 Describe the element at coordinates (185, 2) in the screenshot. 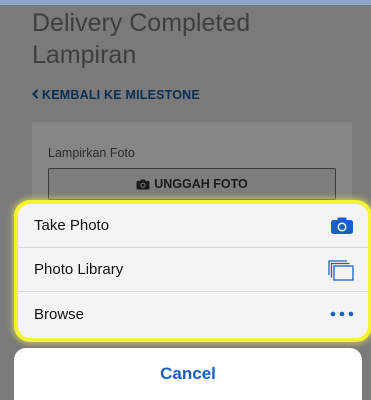

I see `top-divider` at that location.